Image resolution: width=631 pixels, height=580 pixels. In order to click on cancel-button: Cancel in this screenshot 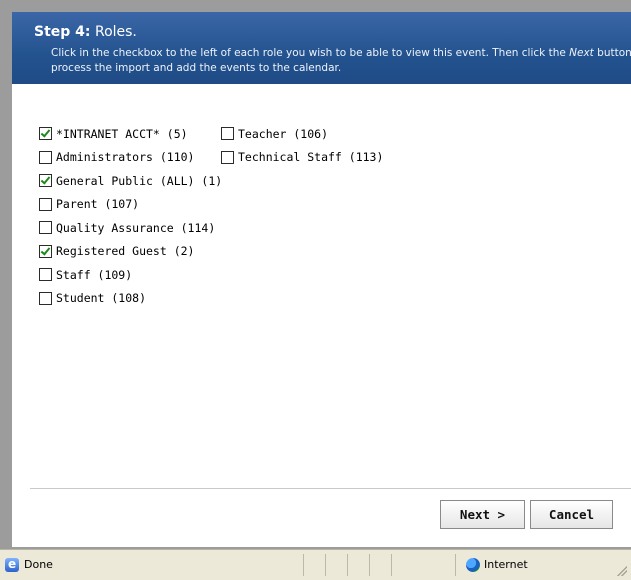, I will do `click(571, 514)`.